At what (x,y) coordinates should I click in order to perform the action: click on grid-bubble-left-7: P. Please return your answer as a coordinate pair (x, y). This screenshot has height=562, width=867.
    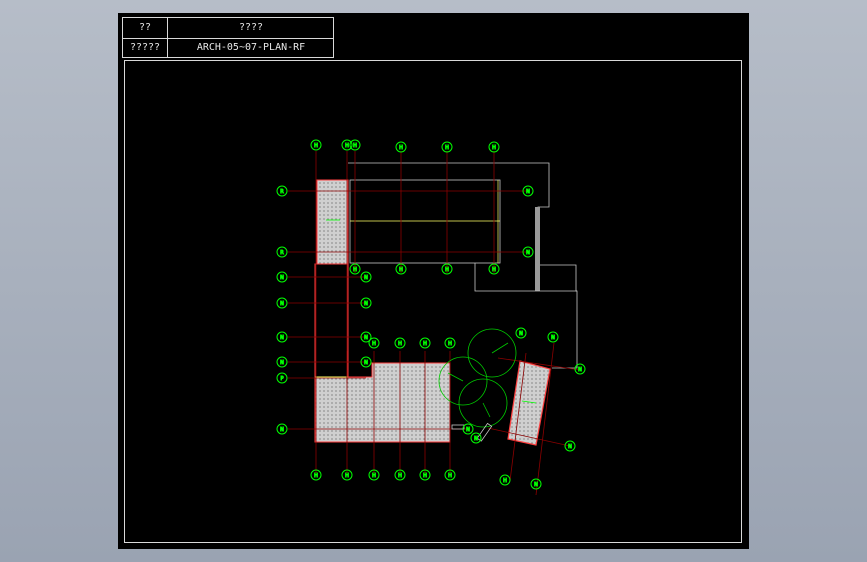
    Looking at the image, I should click on (282, 378).